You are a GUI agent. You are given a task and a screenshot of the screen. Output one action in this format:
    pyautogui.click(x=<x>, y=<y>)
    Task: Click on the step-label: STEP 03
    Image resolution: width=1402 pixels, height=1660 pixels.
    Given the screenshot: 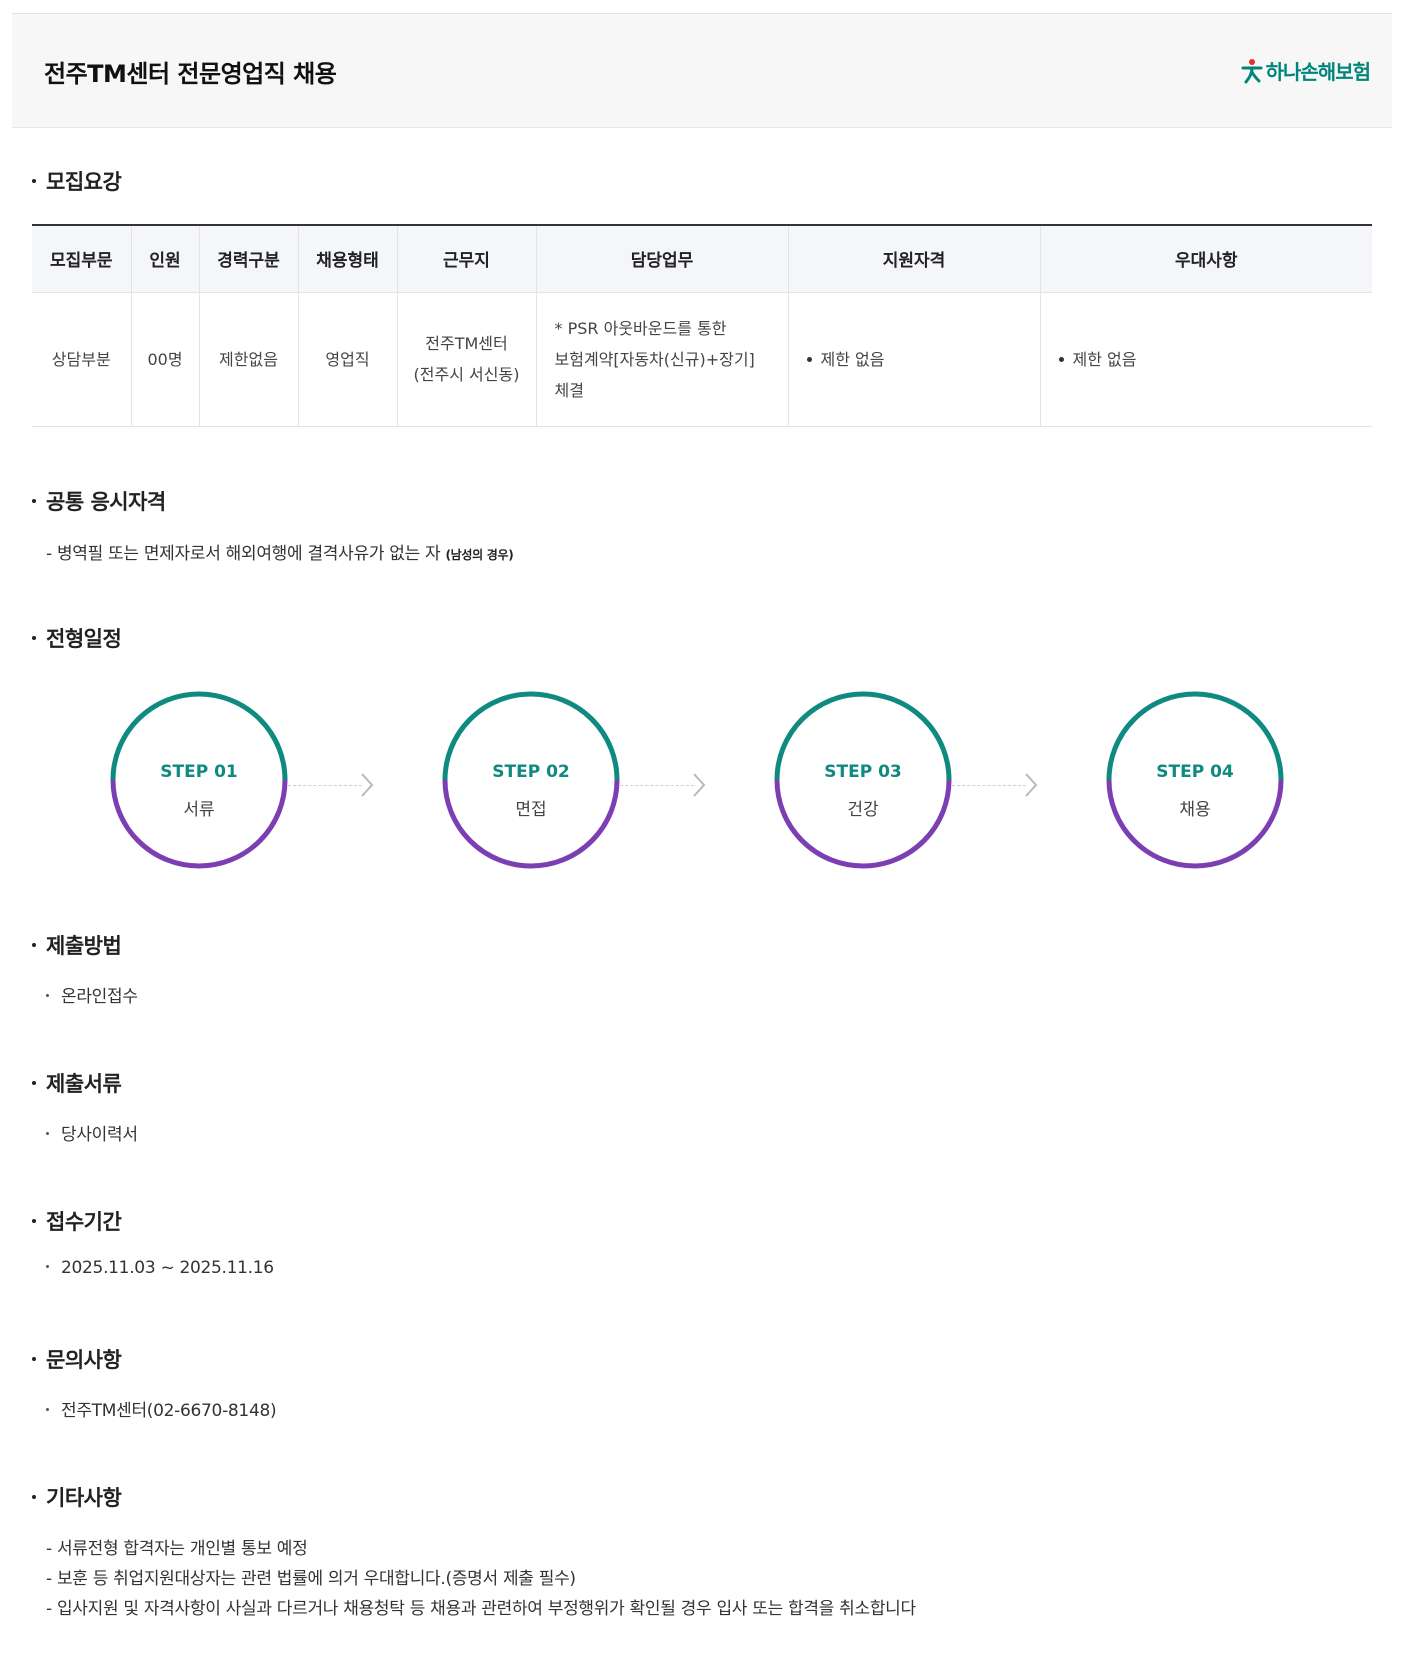 What is the action you would take?
    pyautogui.click(x=863, y=772)
    